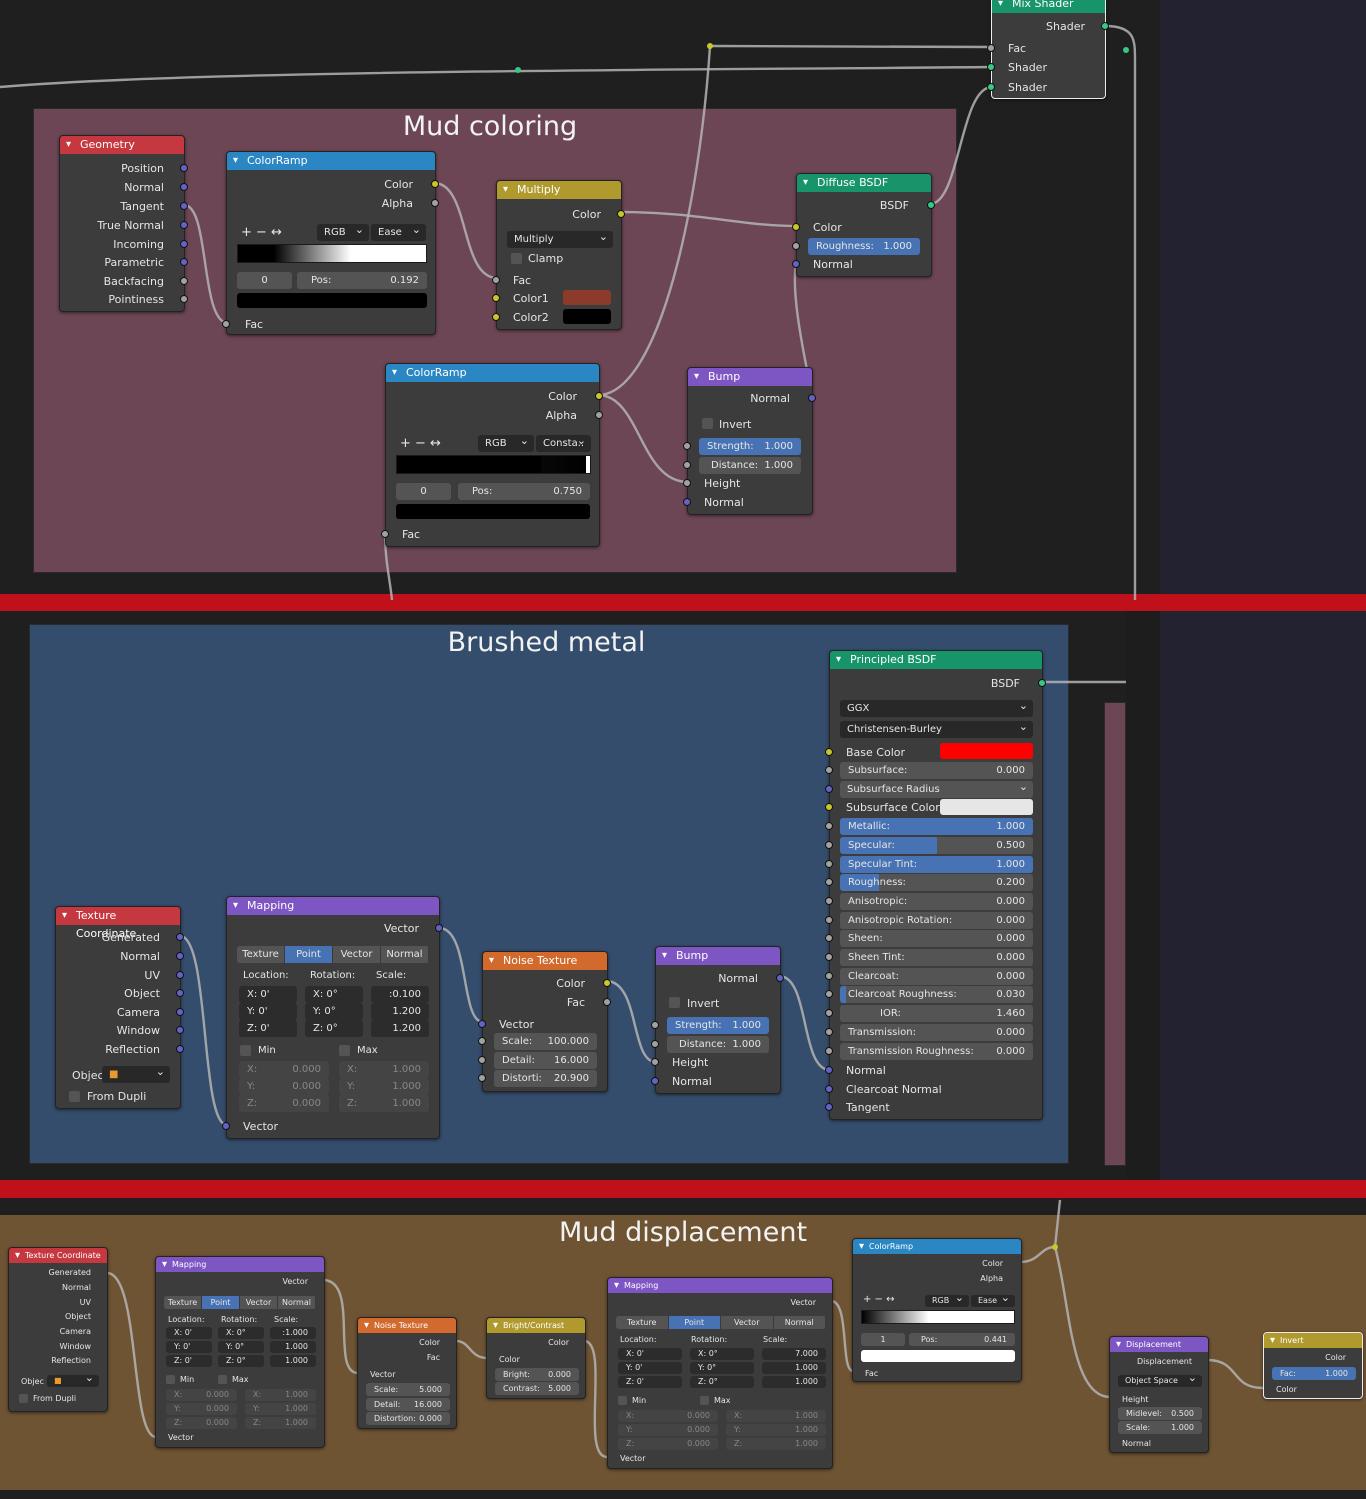  What do you see at coordinates (524, 491) in the screenshot?
I see `stop-position-field: Pos: 0.750` at bounding box center [524, 491].